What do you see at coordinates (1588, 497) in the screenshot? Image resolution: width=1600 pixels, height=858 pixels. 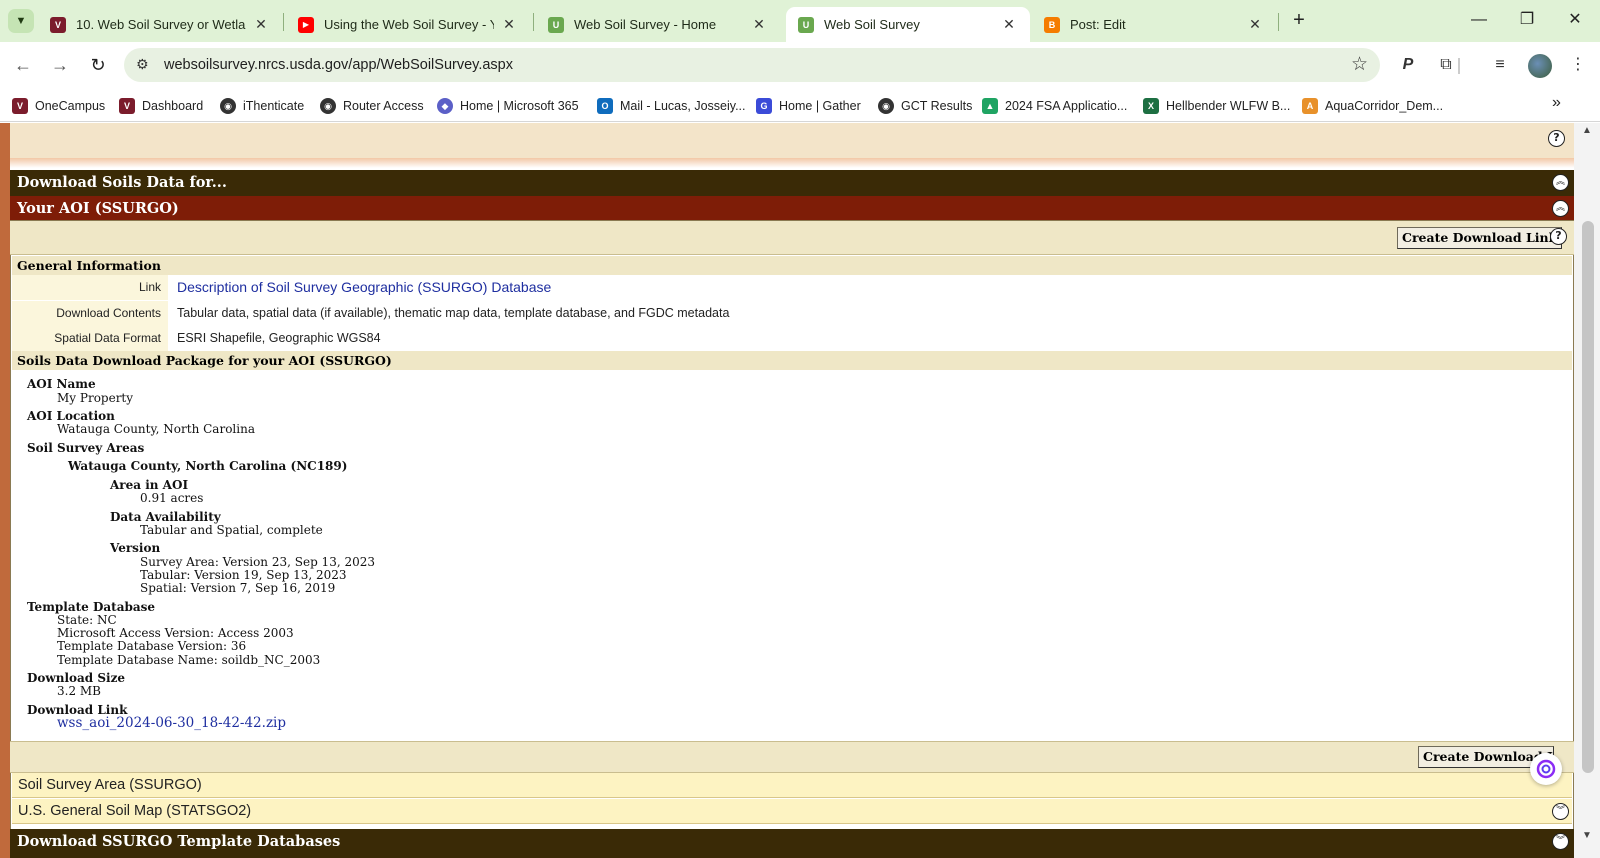 I see `scrollbar-thumb` at bounding box center [1588, 497].